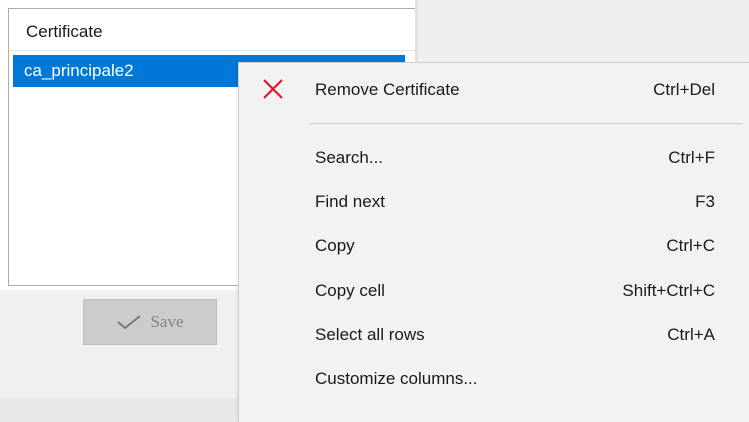 The width and height of the screenshot is (749, 422). What do you see at coordinates (273, 89) in the screenshot?
I see `close-icon` at bounding box center [273, 89].